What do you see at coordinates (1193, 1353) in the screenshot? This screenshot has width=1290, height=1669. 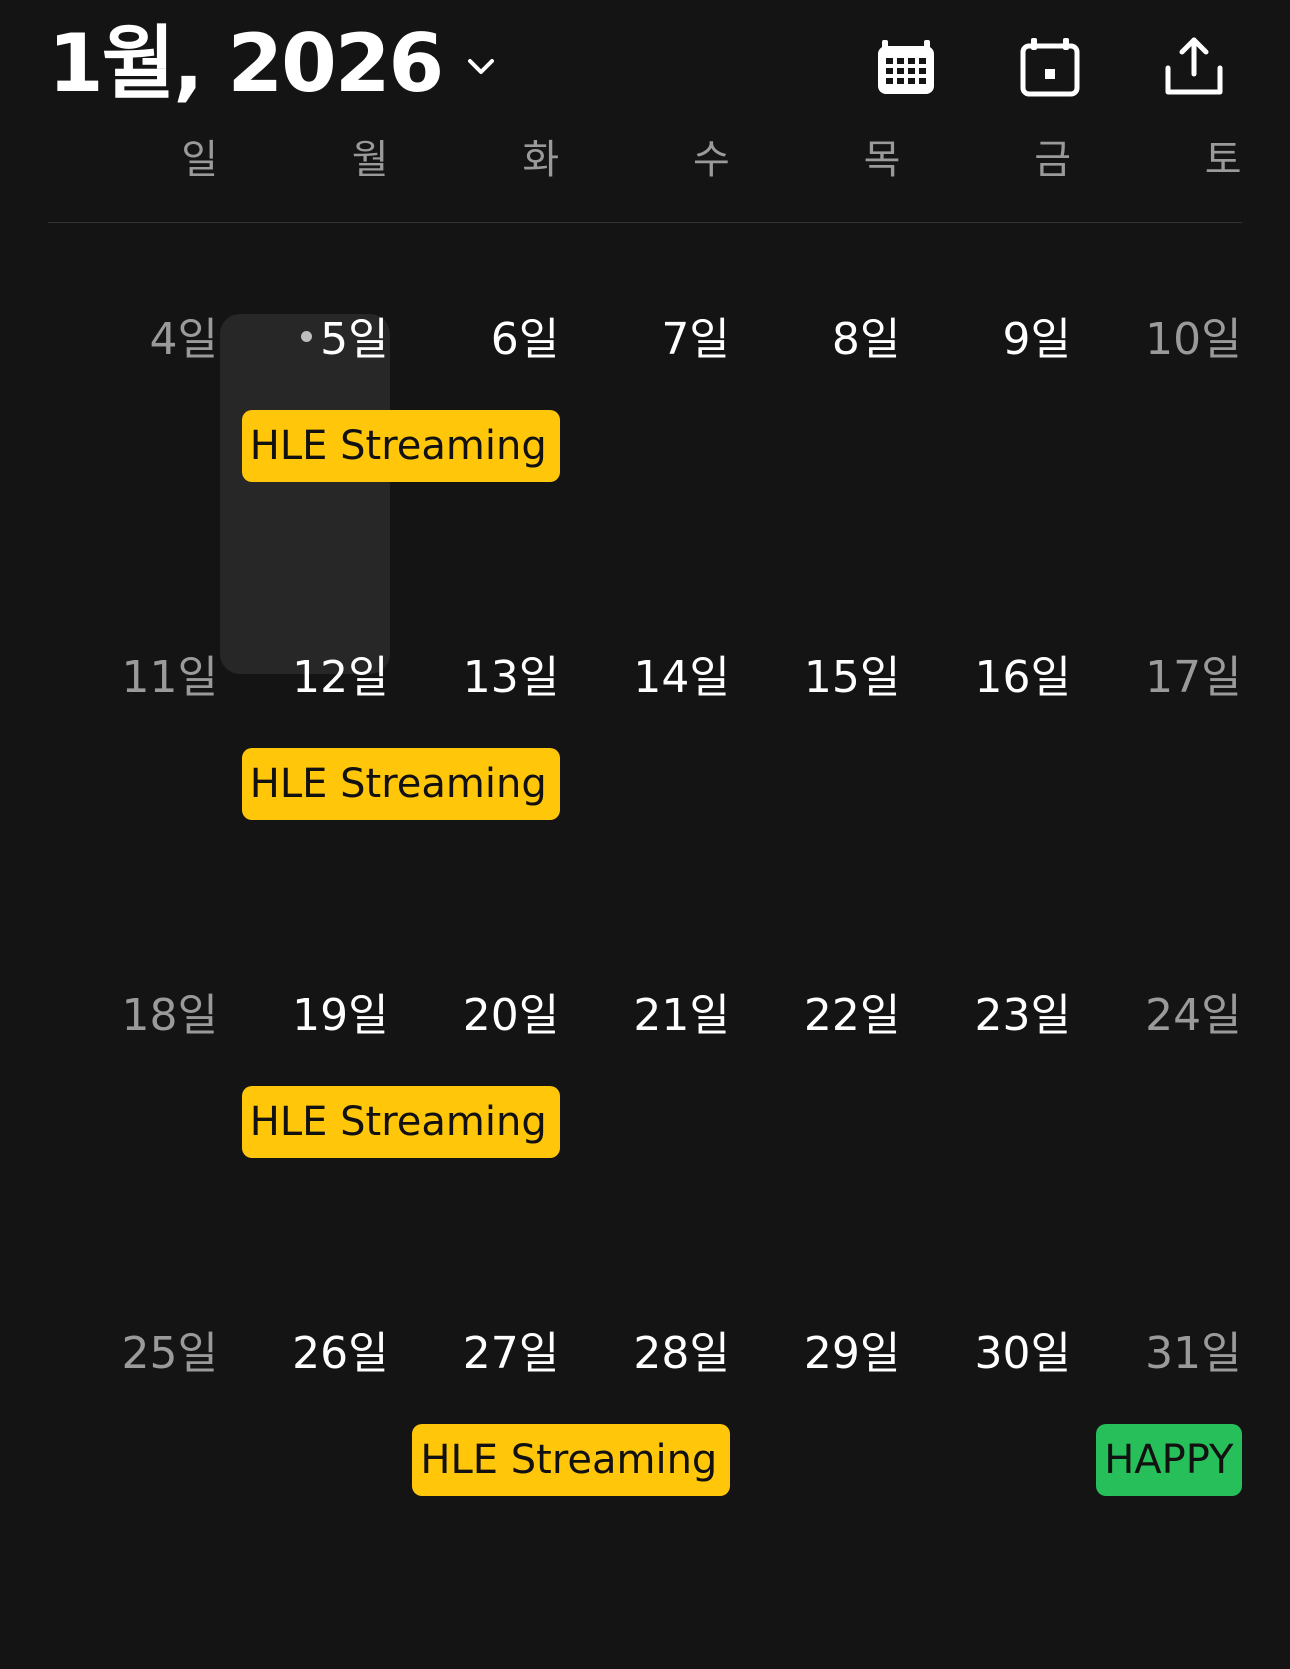 I see `day-number: 31일` at bounding box center [1193, 1353].